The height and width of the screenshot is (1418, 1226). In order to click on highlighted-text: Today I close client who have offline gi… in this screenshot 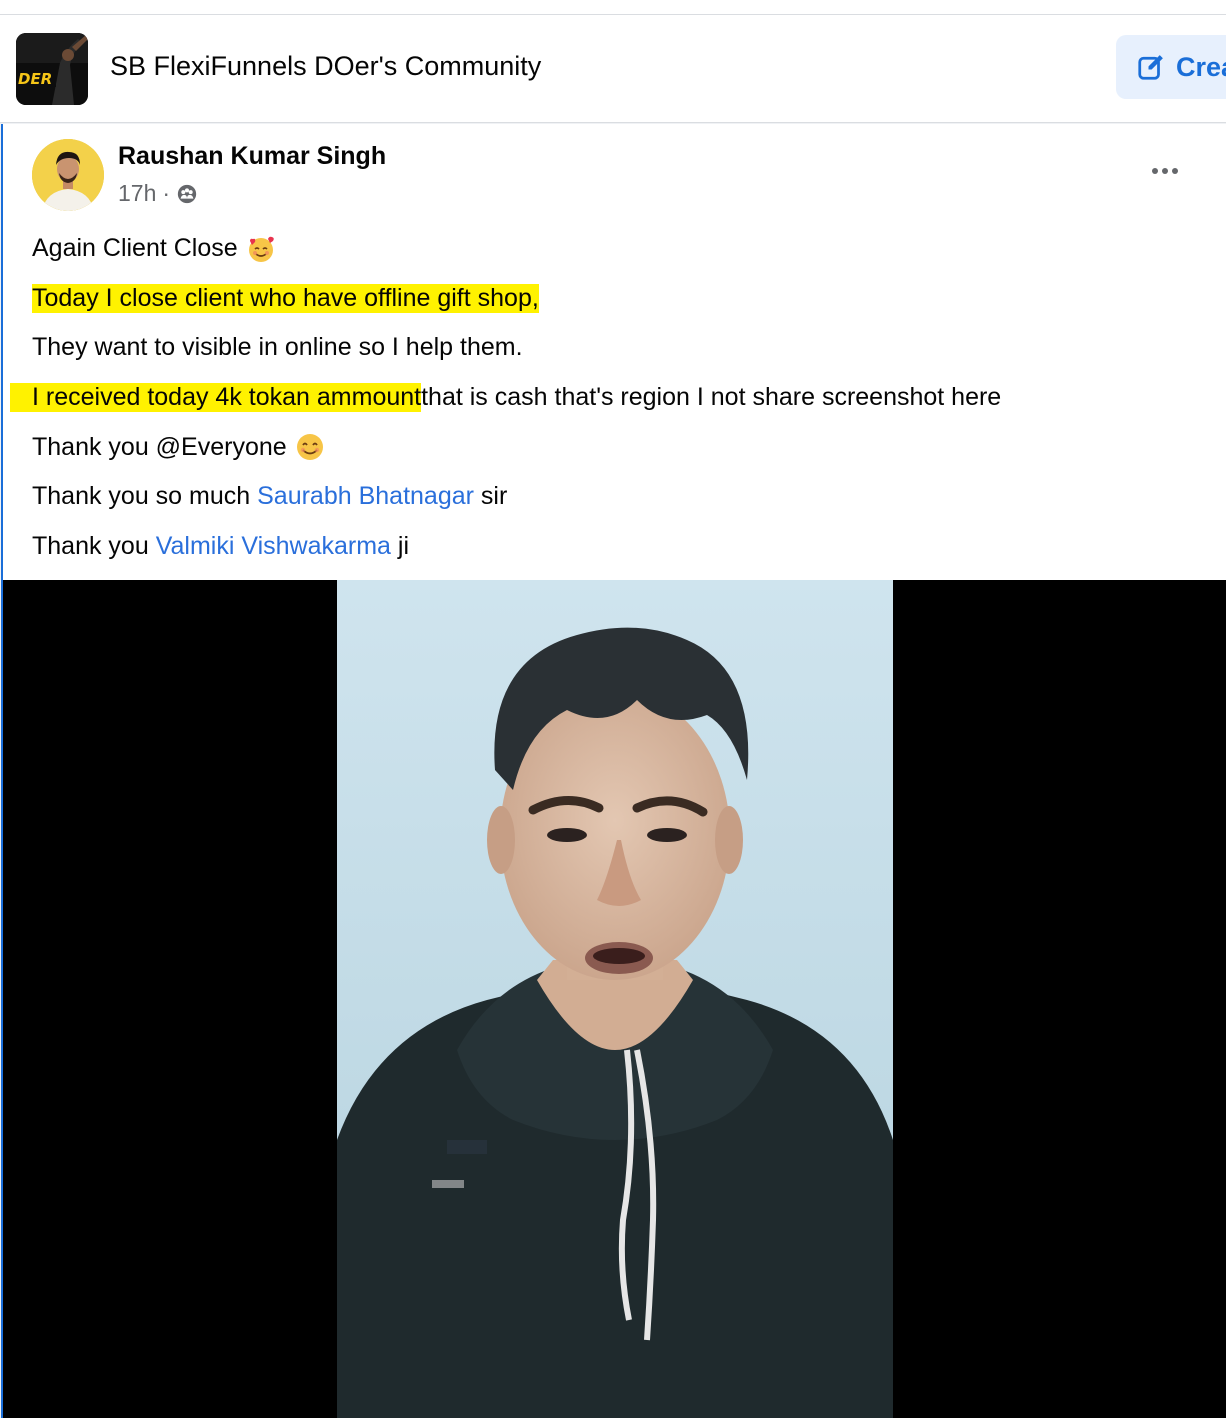, I will do `click(285, 298)`.